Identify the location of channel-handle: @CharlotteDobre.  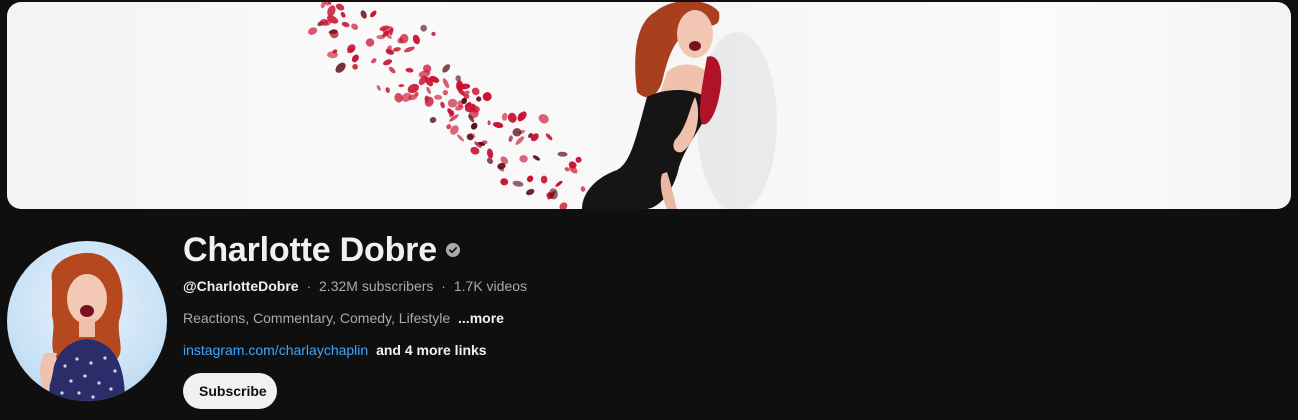
(241, 286).